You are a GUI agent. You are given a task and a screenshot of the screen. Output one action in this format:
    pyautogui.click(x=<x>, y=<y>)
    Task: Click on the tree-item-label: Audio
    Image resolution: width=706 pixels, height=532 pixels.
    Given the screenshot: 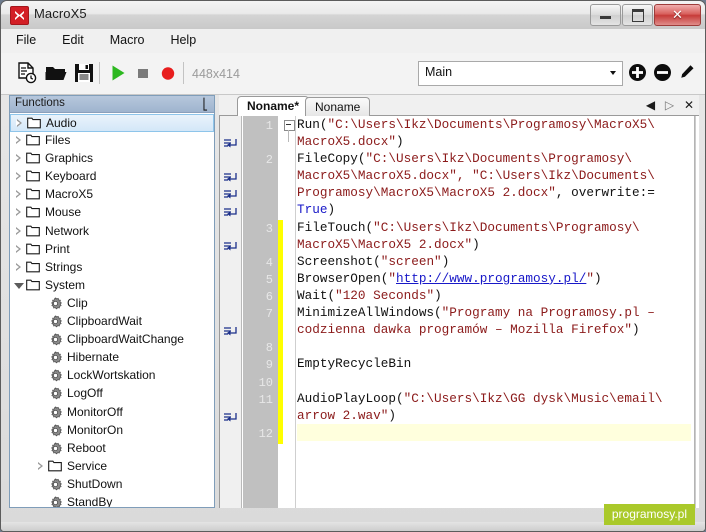 What is the action you would take?
    pyautogui.click(x=61, y=123)
    